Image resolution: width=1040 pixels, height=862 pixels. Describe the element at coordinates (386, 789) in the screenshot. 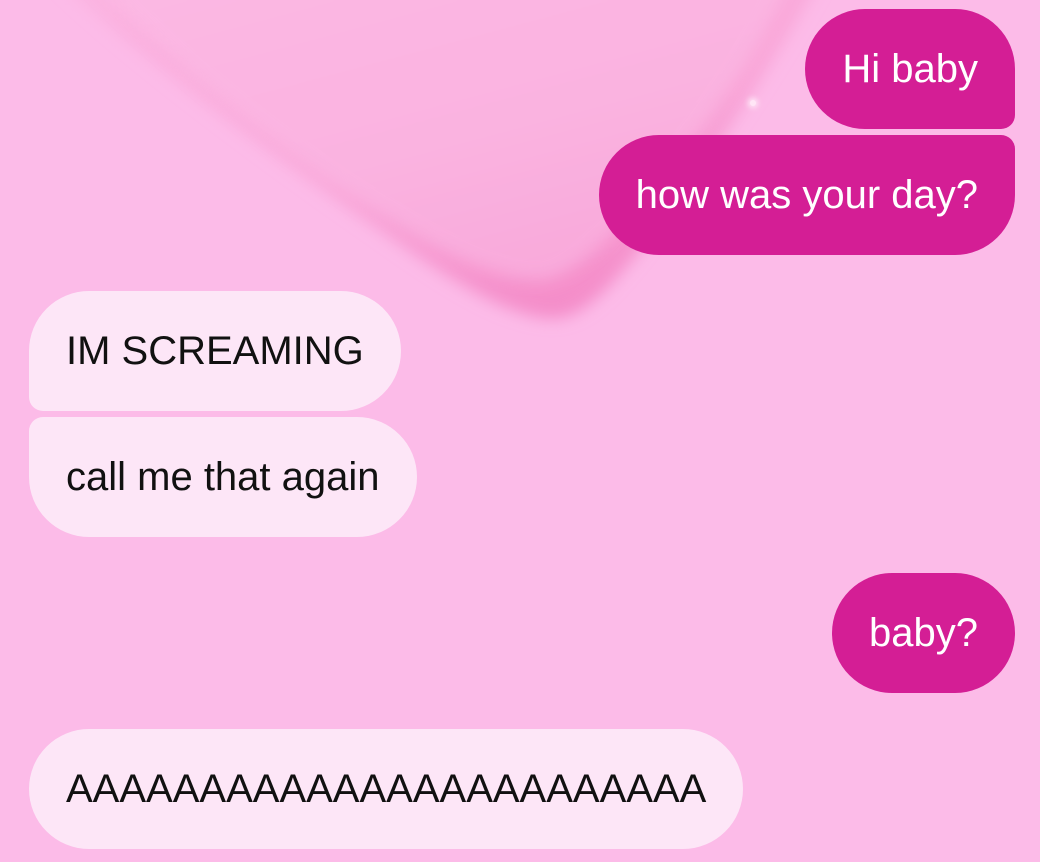

I see `message-bubble-received: AAAAAAAAAAAAAAAAAAAAAAAA` at that location.